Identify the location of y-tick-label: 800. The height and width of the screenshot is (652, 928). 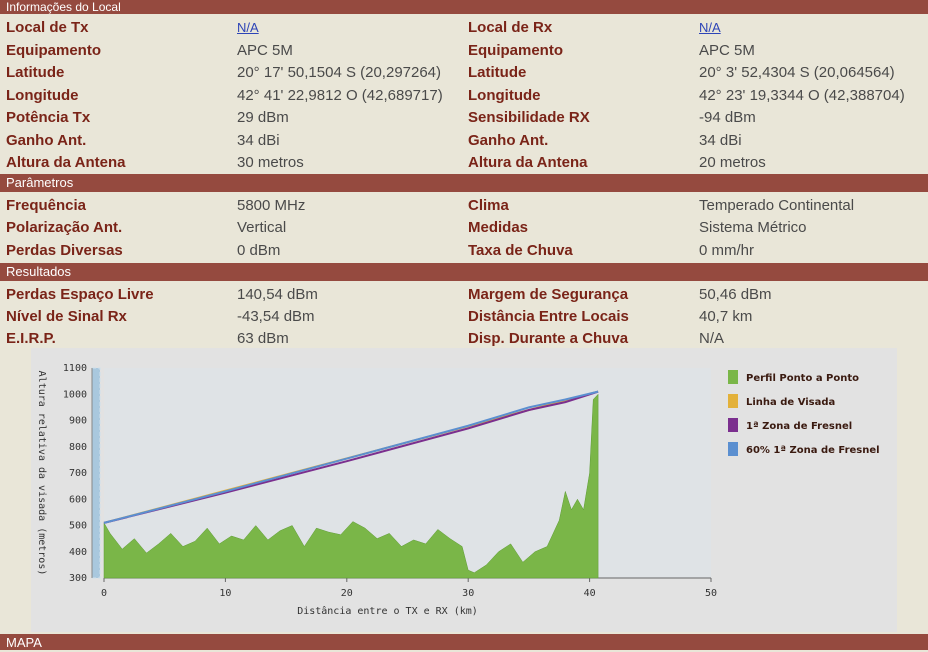
(78, 447).